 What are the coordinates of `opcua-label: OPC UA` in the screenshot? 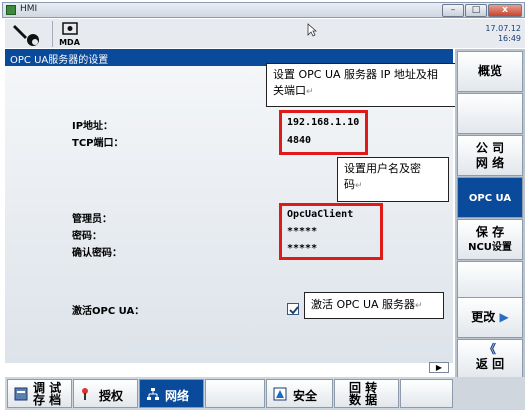 It's located at (490, 198).